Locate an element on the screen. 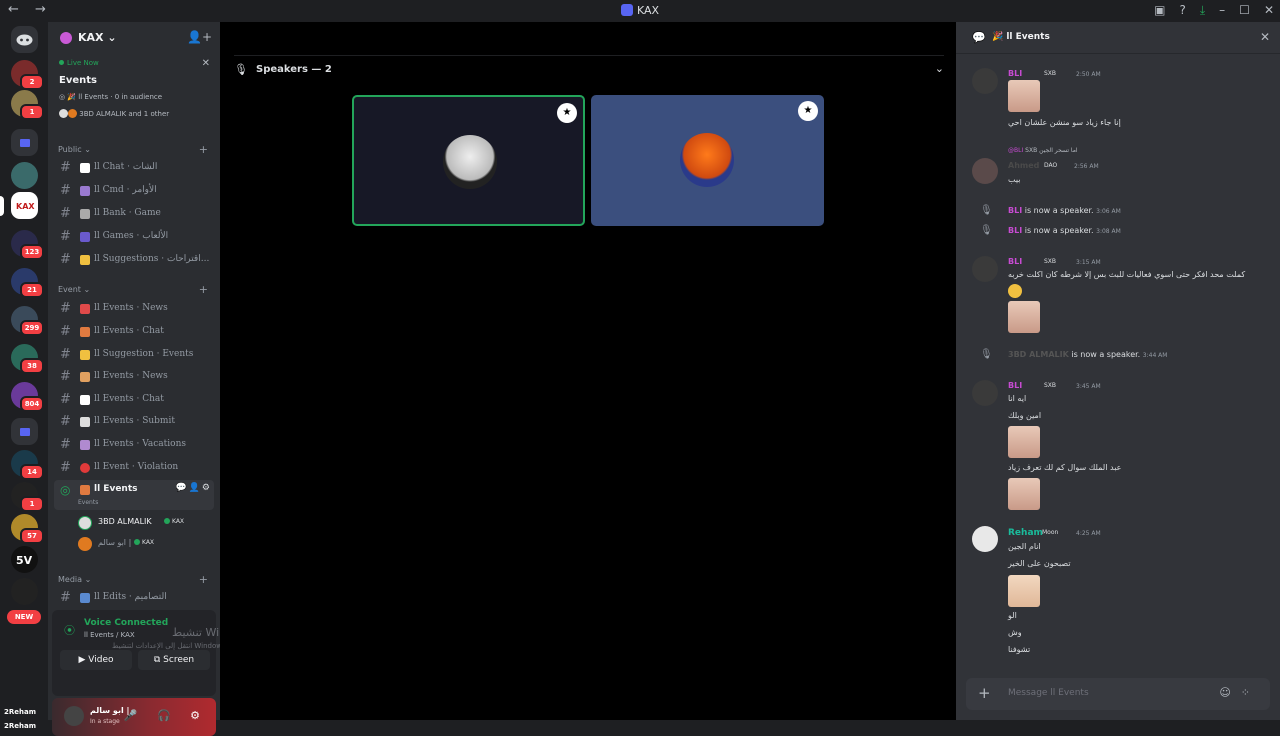 This screenshot has width=1280, height=736. film-icon is located at coordinates (85, 598).